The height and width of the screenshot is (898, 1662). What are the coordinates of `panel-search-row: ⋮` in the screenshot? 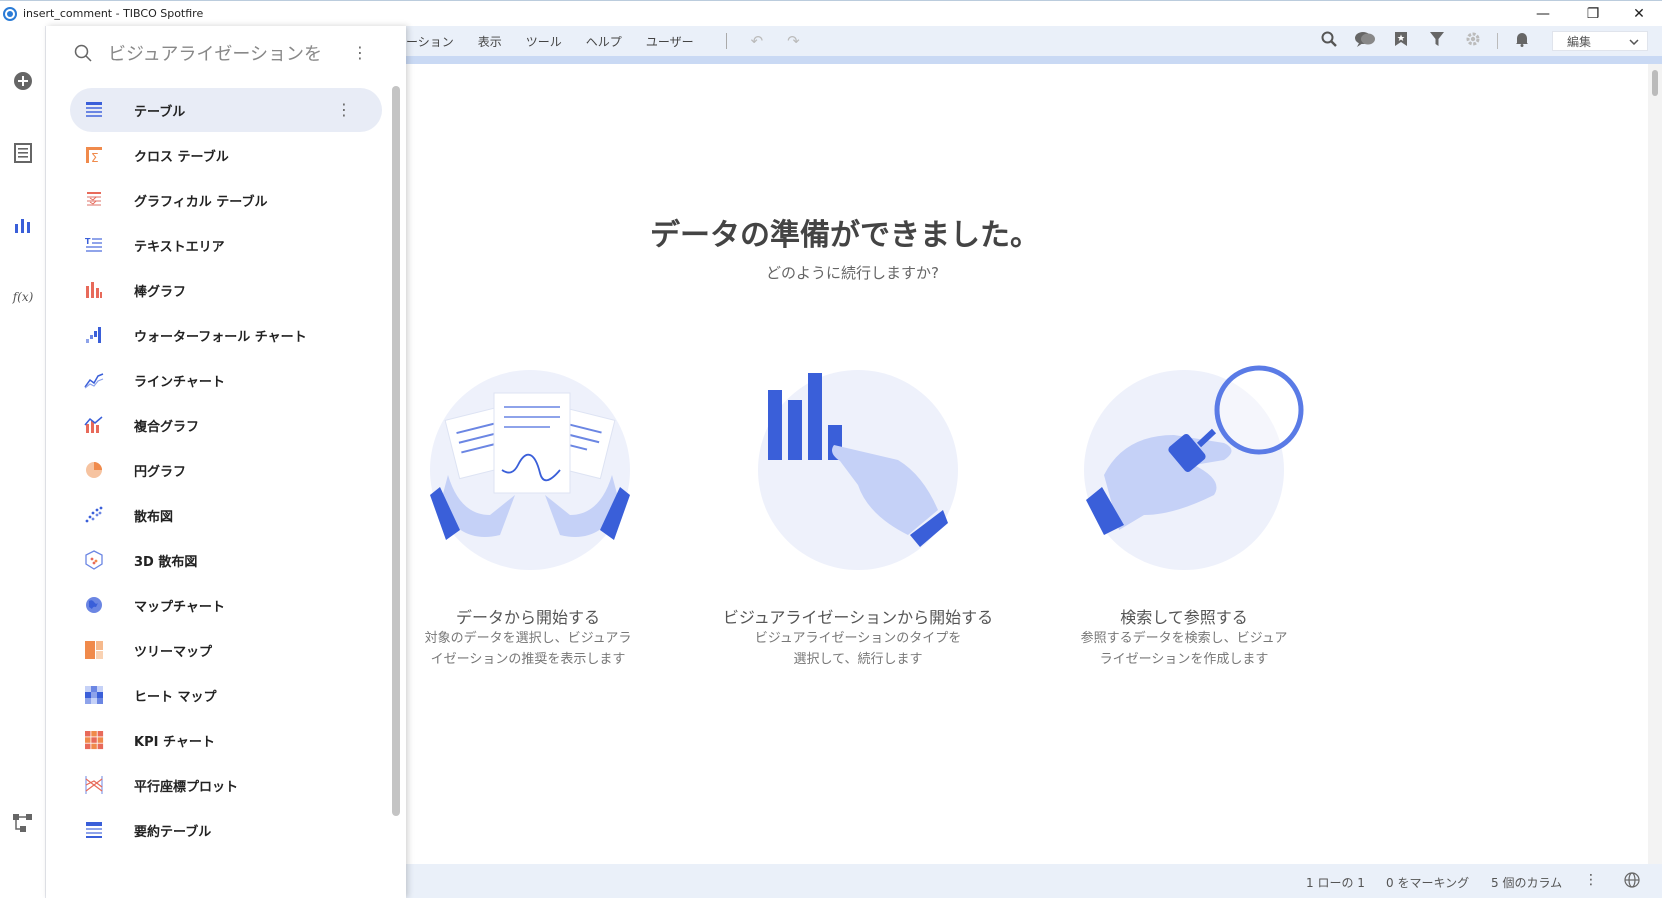 It's located at (226, 54).